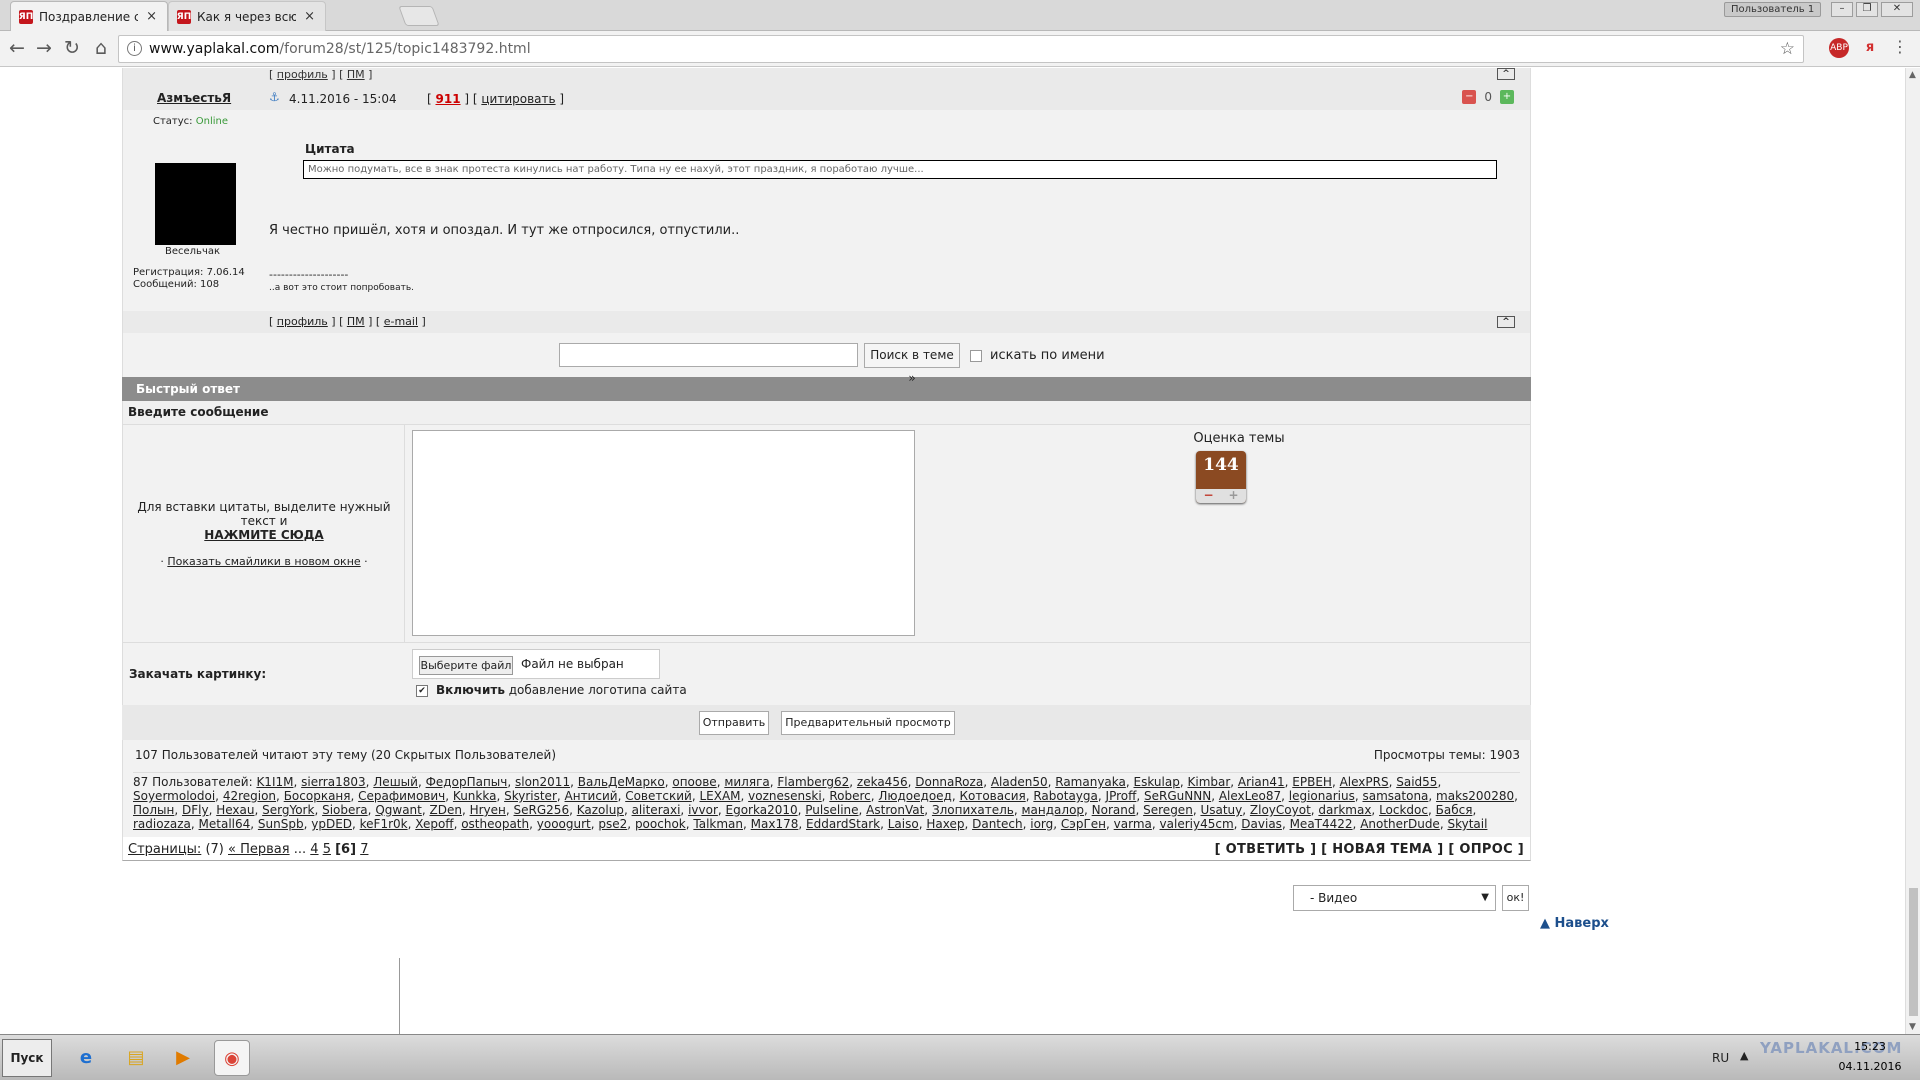  I want to click on reader-user-link: Flamberg62, so click(813, 782).